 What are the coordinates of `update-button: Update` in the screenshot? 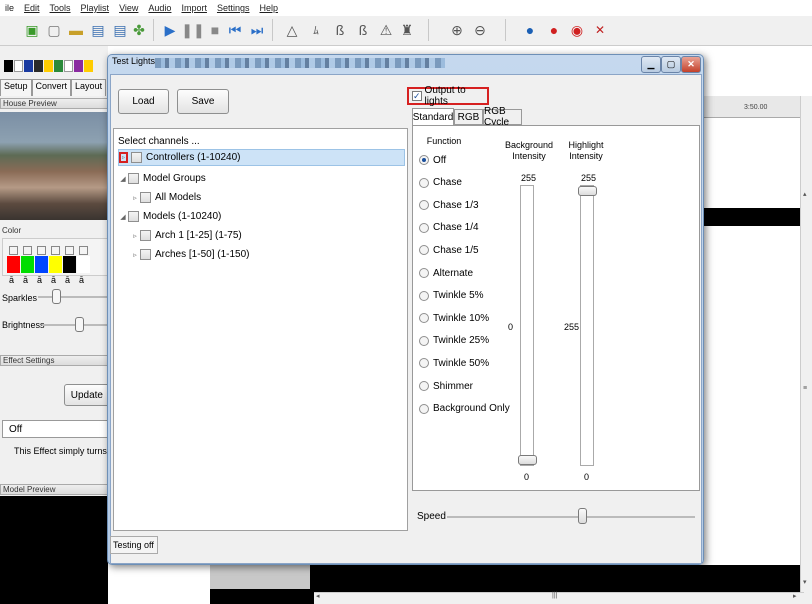 It's located at (86, 395).